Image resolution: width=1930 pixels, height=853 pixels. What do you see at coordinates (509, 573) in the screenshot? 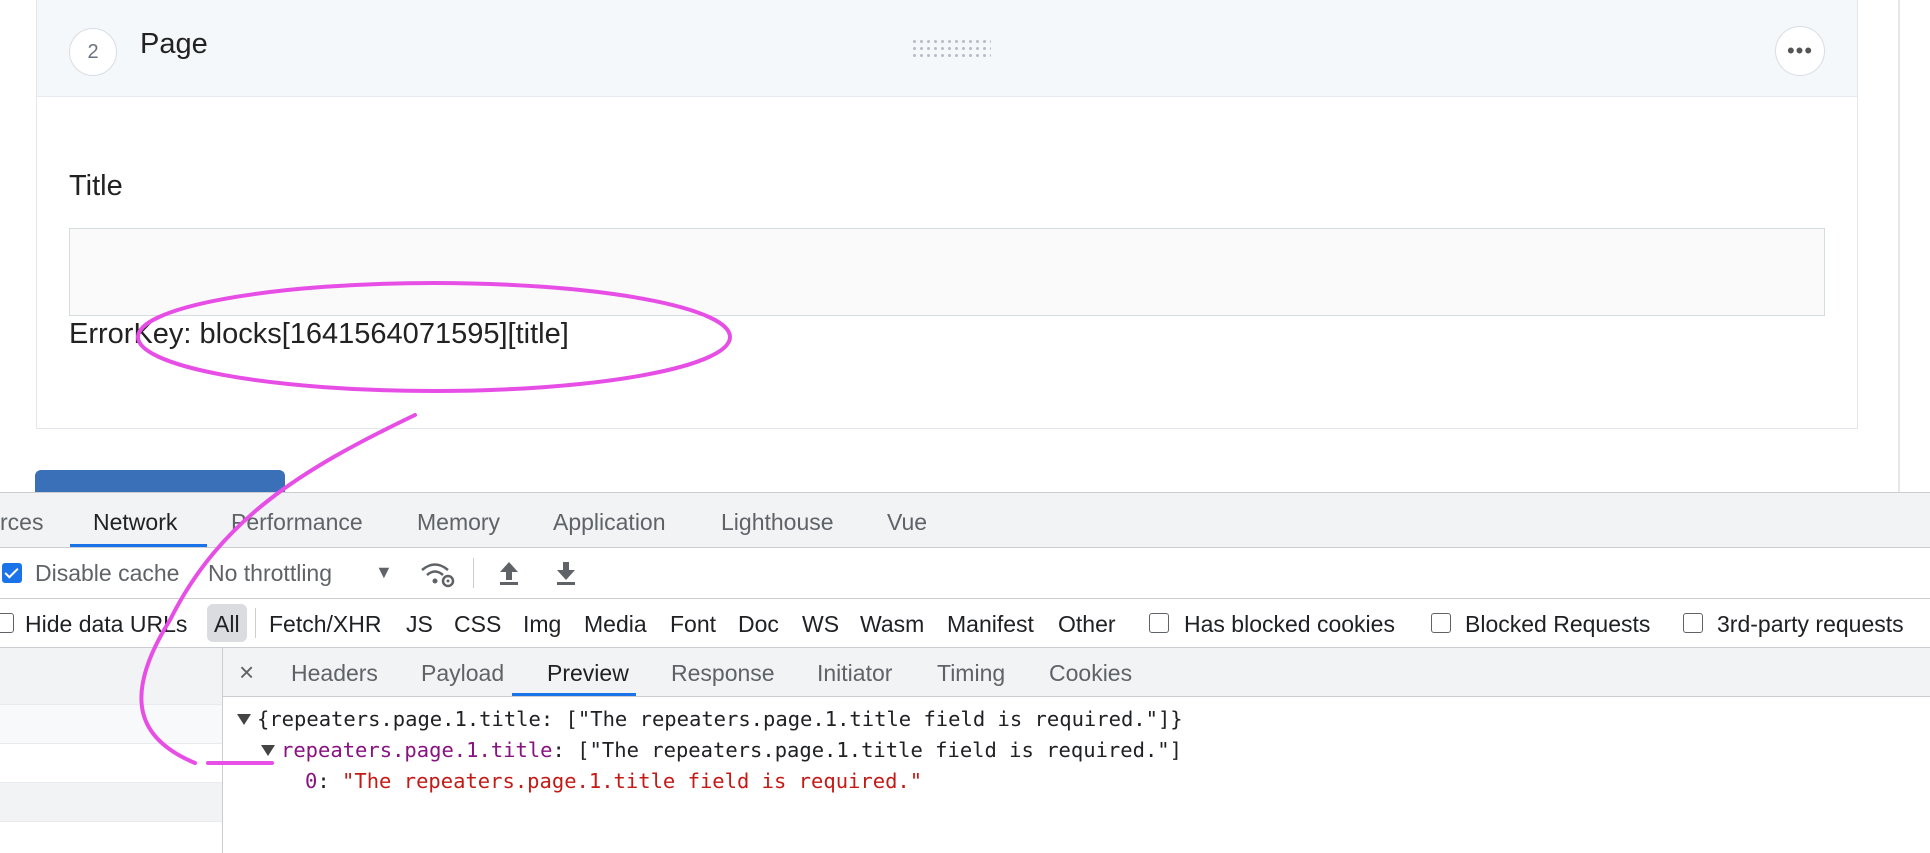
I see `import-har-icon` at bounding box center [509, 573].